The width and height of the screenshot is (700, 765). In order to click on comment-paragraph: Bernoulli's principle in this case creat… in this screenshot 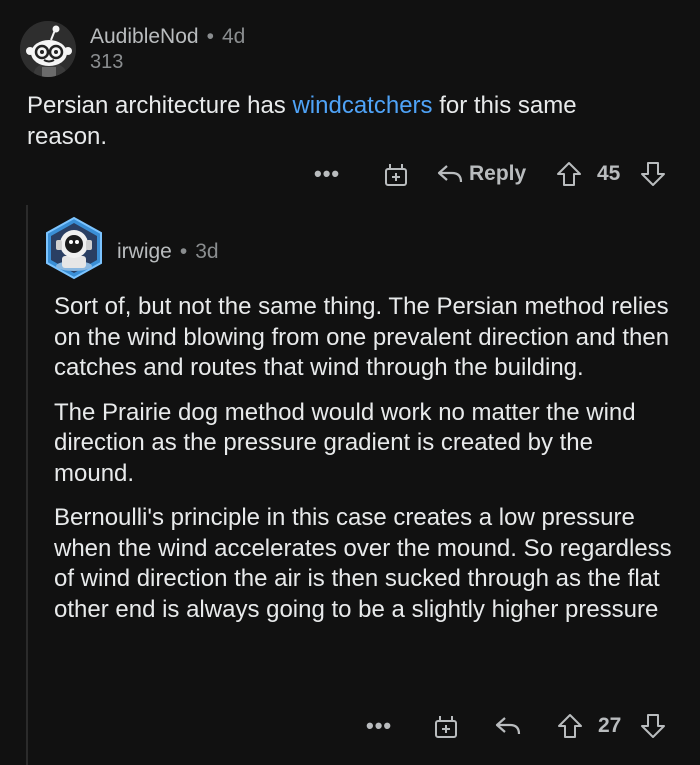, I will do `click(363, 563)`.